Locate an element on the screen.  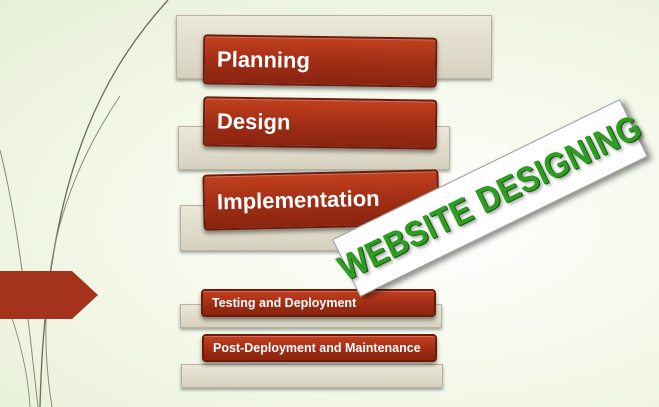
step-label: Implementation is located at coordinates (298, 200).